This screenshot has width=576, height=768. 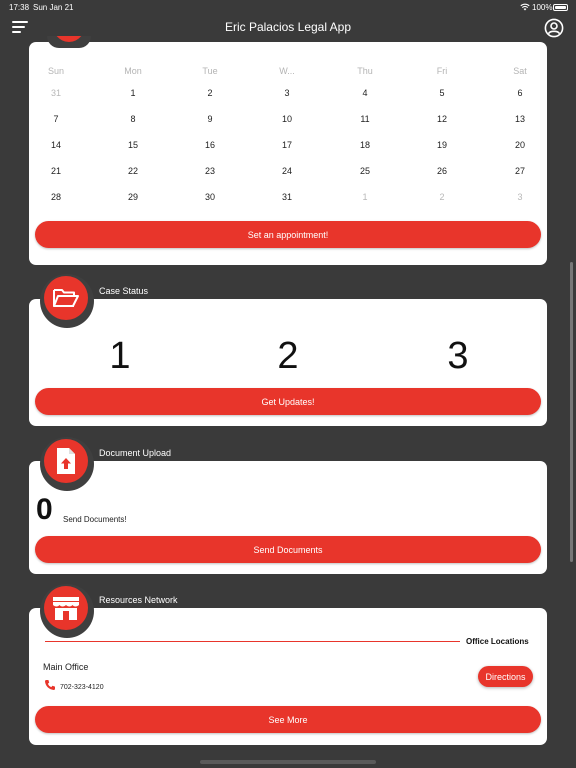 What do you see at coordinates (95, 519) in the screenshot?
I see `document-count-label: Send Documents!` at bounding box center [95, 519].